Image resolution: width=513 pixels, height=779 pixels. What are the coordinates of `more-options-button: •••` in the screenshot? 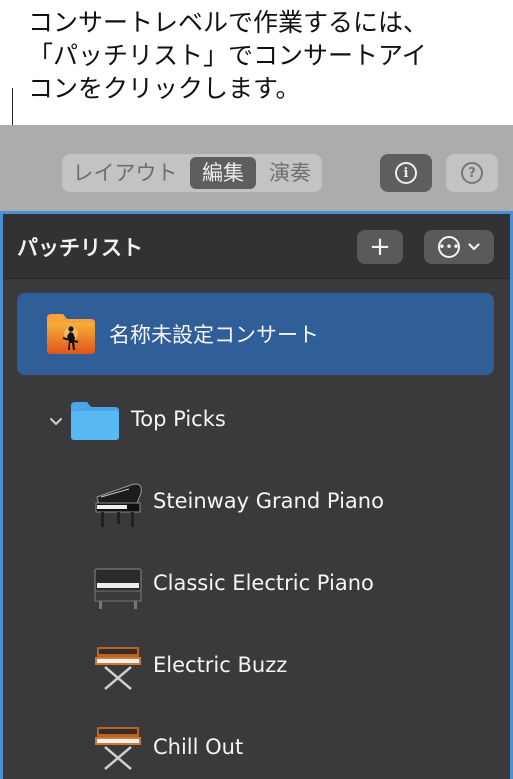 It's located at (459, 247).